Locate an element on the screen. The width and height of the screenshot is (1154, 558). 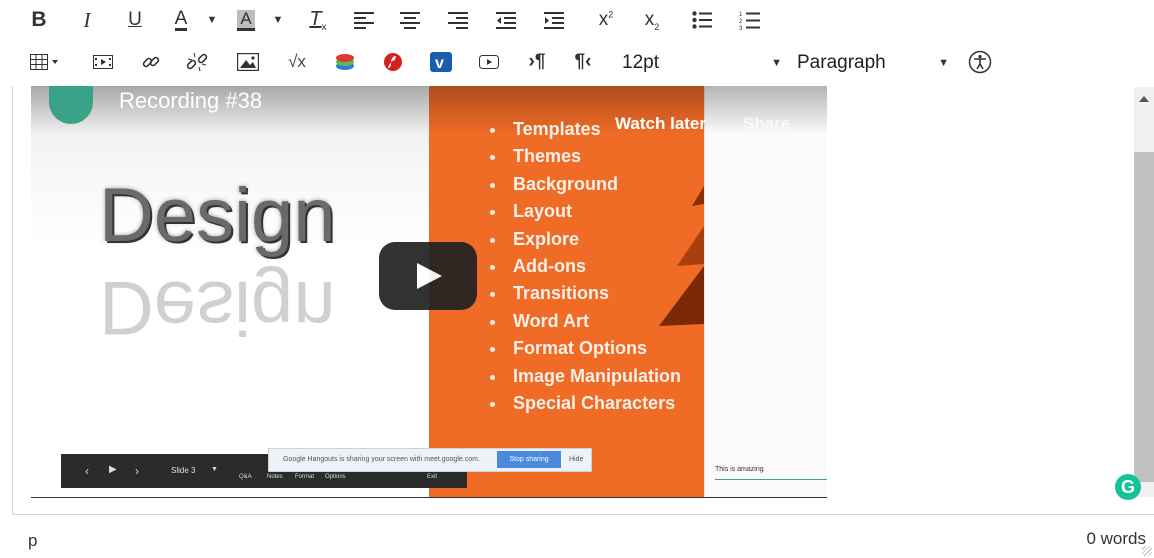
align-left-icon is located at coordinates (364, 20).